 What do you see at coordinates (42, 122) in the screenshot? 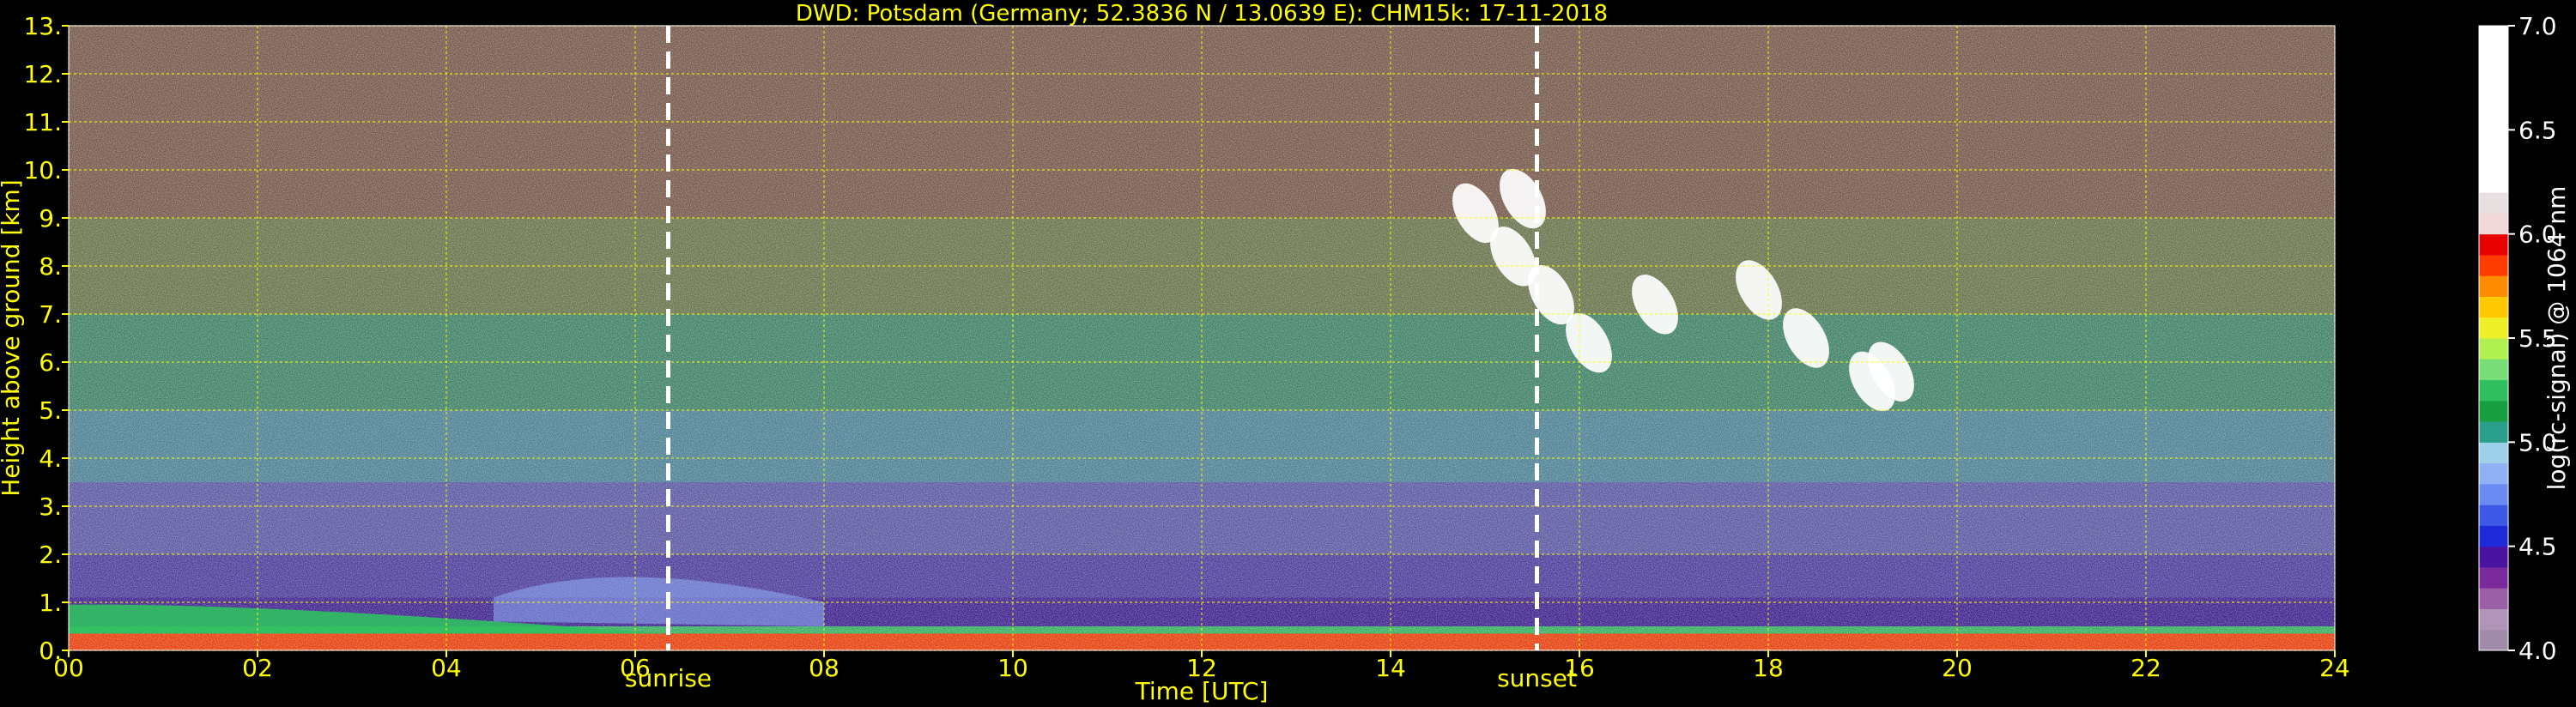
I see `y-tick-label: 11.` at bounding box center [42, 122].